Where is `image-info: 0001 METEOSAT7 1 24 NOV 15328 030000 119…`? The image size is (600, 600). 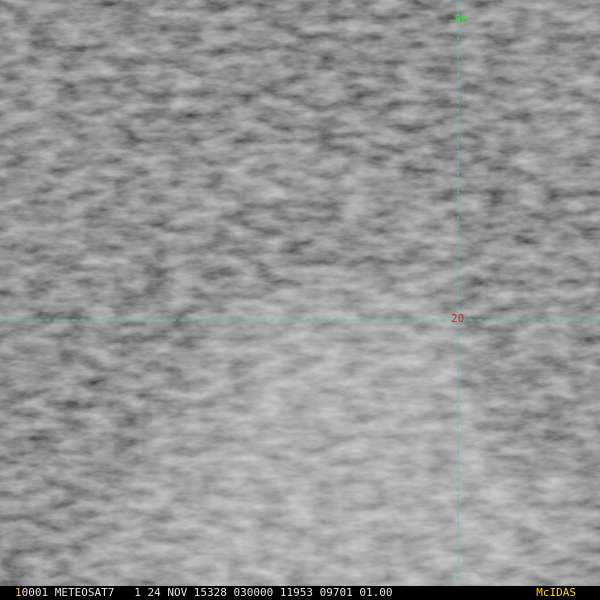 image-info: 0001 METEOSAT7 1 24 NOV 15328 030000 119… is located at coordinates (207, 592).